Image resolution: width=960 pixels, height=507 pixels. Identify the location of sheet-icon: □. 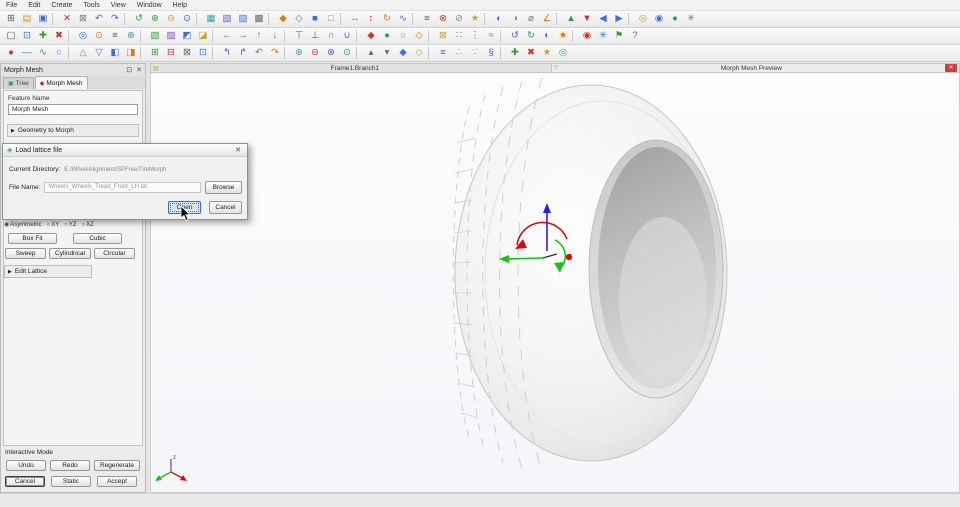
(331, 19).